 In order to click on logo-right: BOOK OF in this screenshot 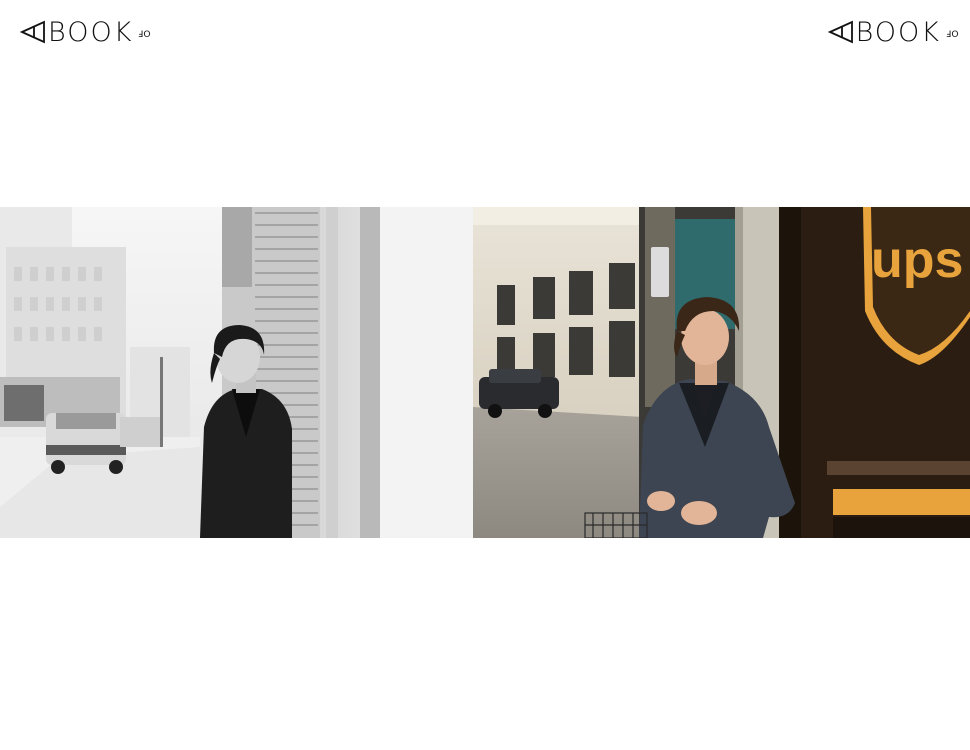, I will do `click(893, 32)`.